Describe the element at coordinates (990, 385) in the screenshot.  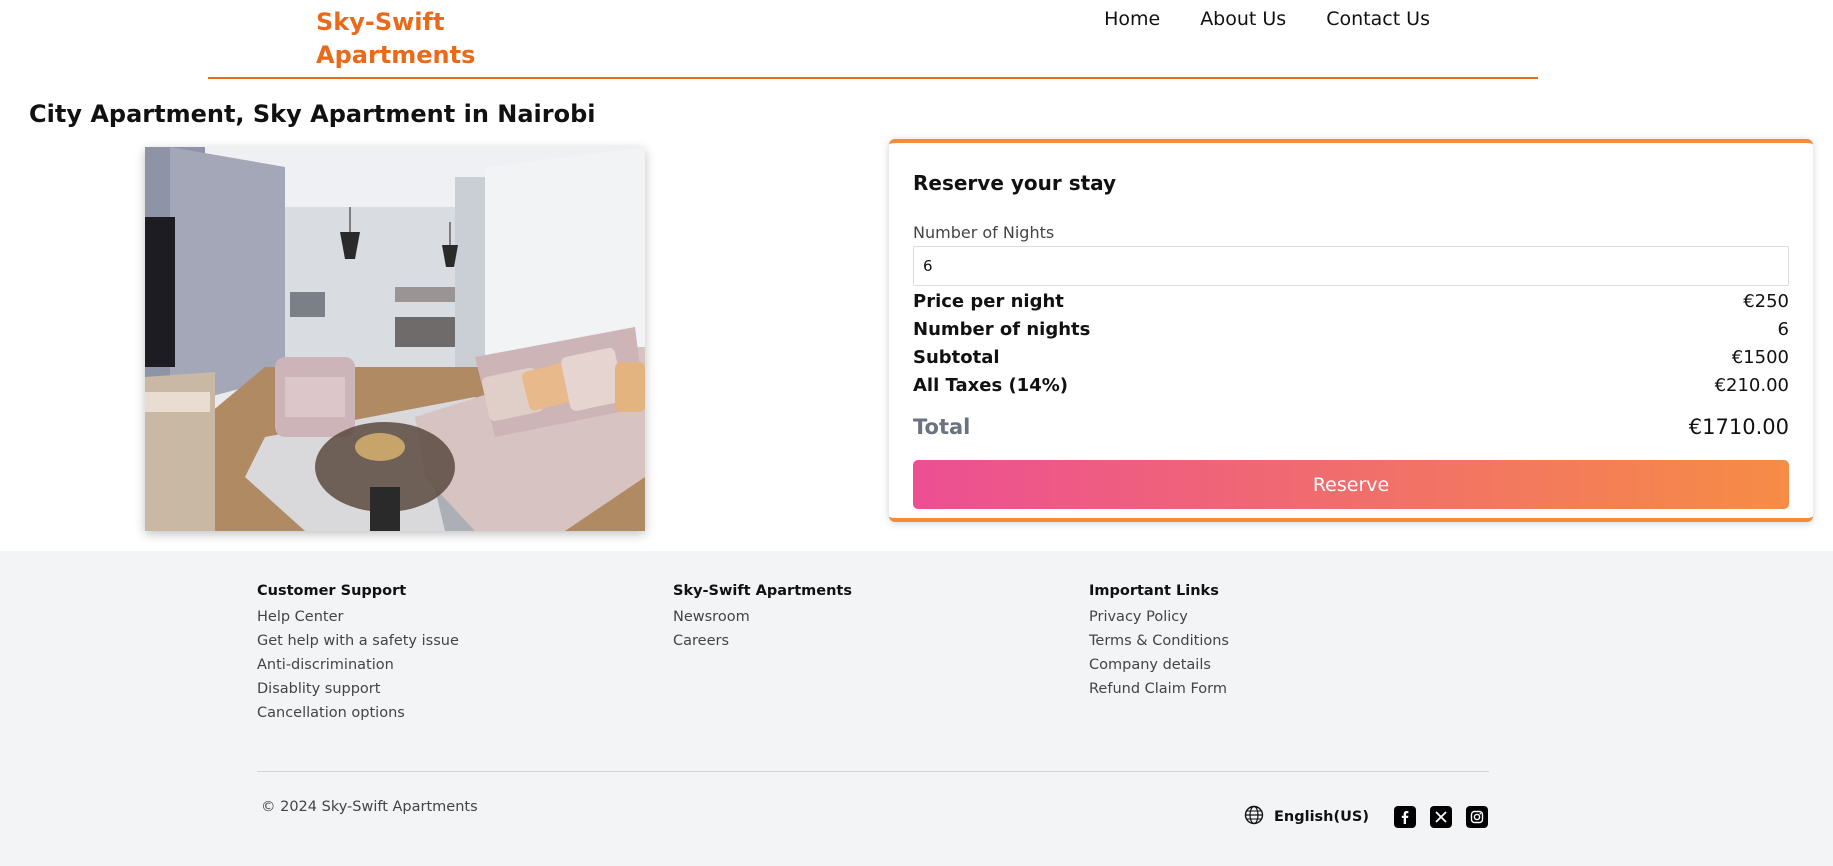
I see `row-label: All Taxes (14%)` at that location.